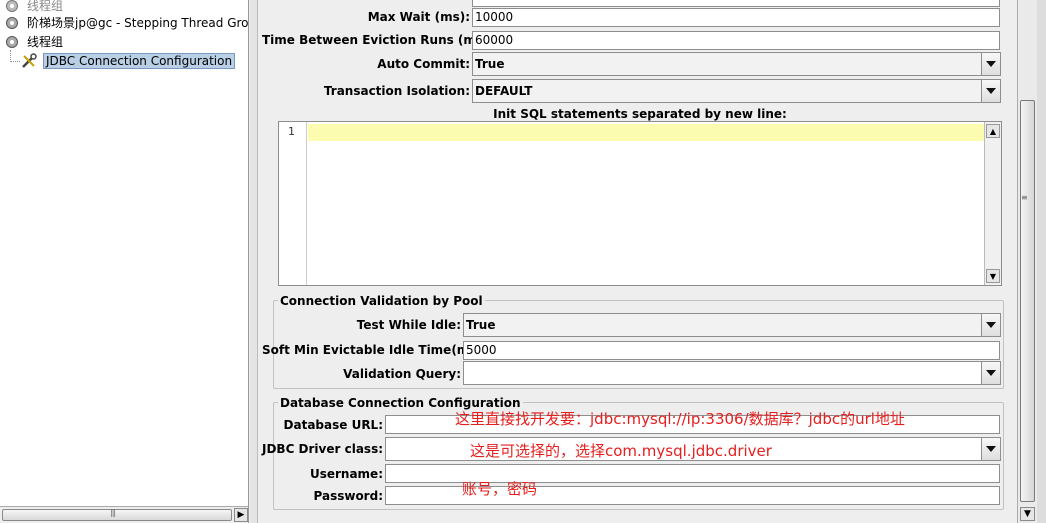 The width and height of the screenshot is (1046, 523). I want to click on clipped-field, so click(736, 3).